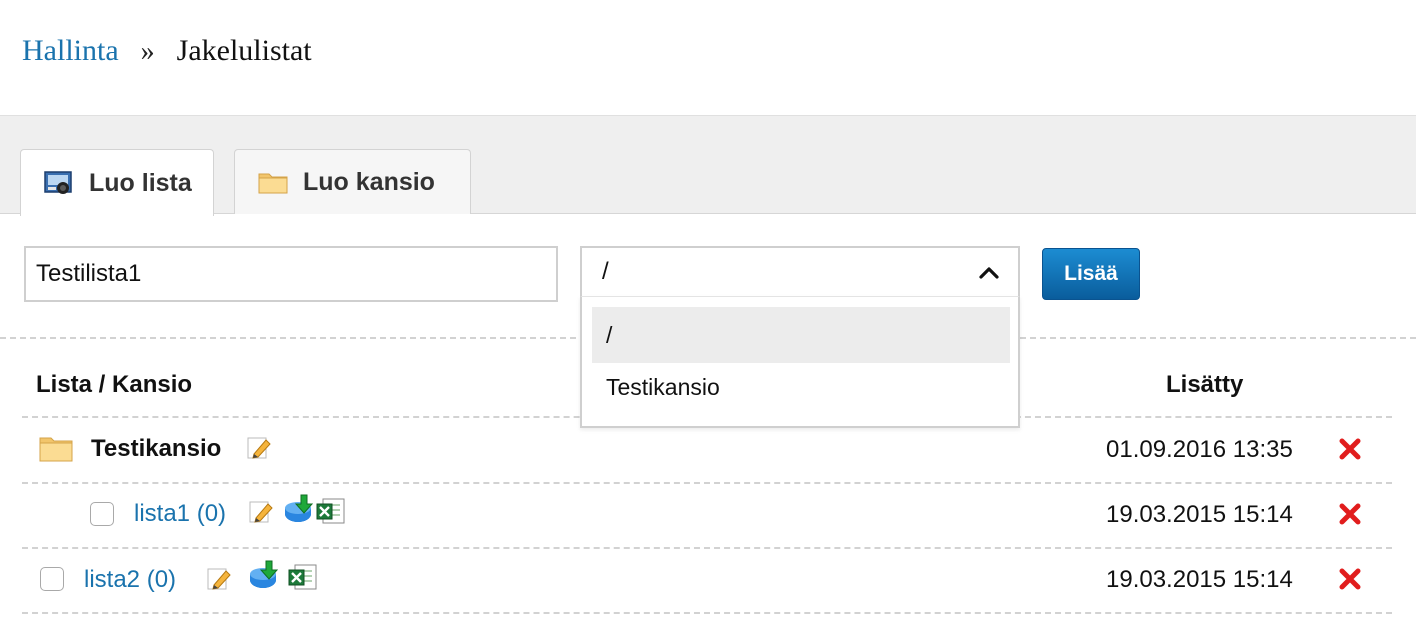  Describe the element at coordinates (130, 580) in the screenshot. I see `list-link: lista2 (0)` at that location.